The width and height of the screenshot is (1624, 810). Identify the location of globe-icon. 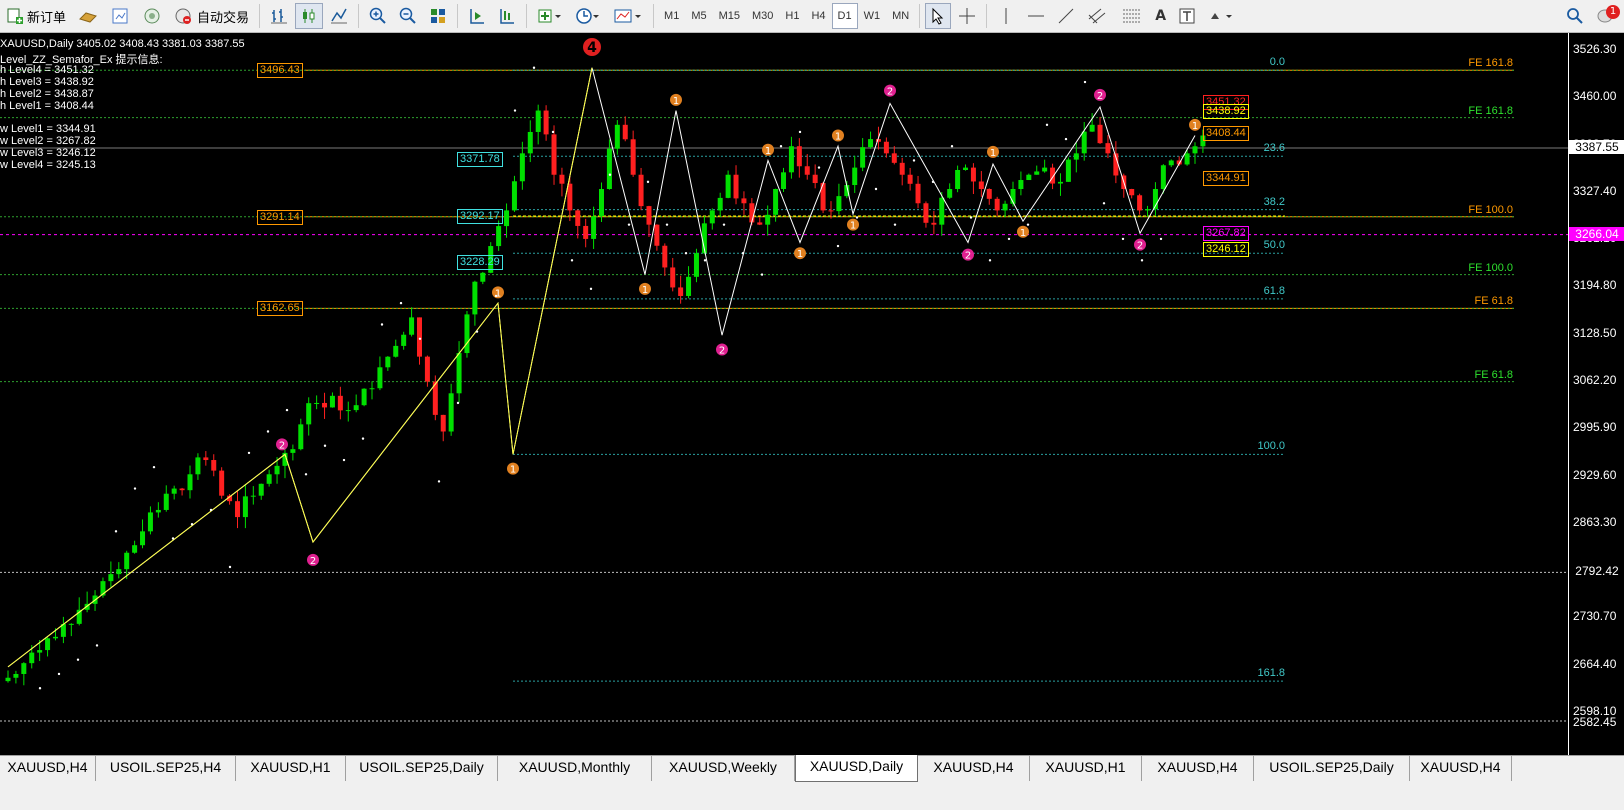
(152, 16).